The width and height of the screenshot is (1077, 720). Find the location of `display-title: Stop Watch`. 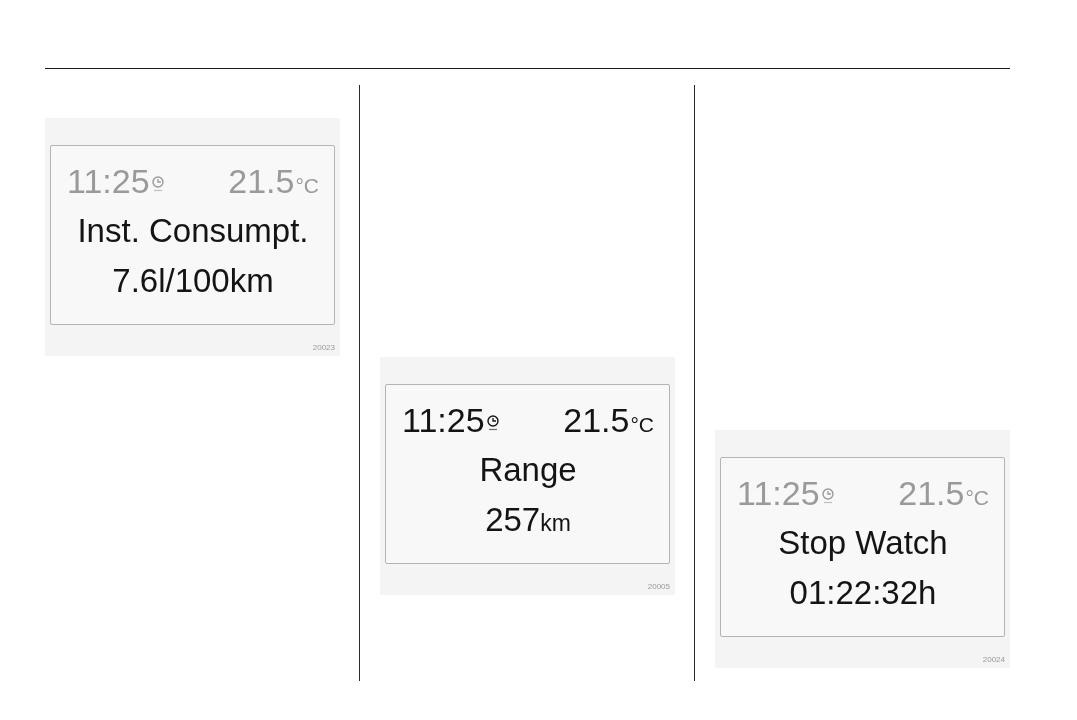

display-title: Stop Watch is located at coordinates (863, 543).